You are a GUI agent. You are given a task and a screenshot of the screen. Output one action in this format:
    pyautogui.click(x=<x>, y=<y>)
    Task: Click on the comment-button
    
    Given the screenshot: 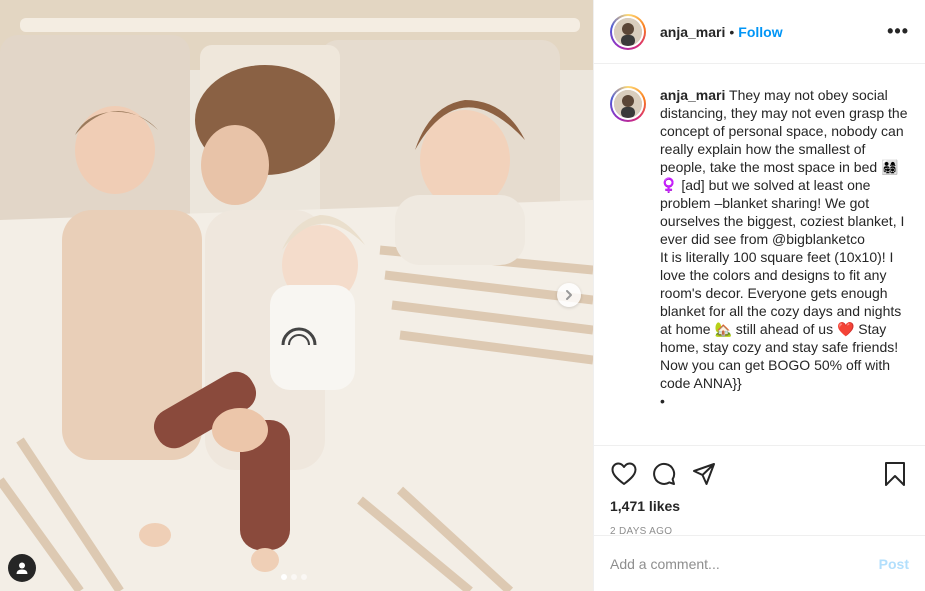 What is the action you would take?
    pyautogui.click(x=664, y=474)
    